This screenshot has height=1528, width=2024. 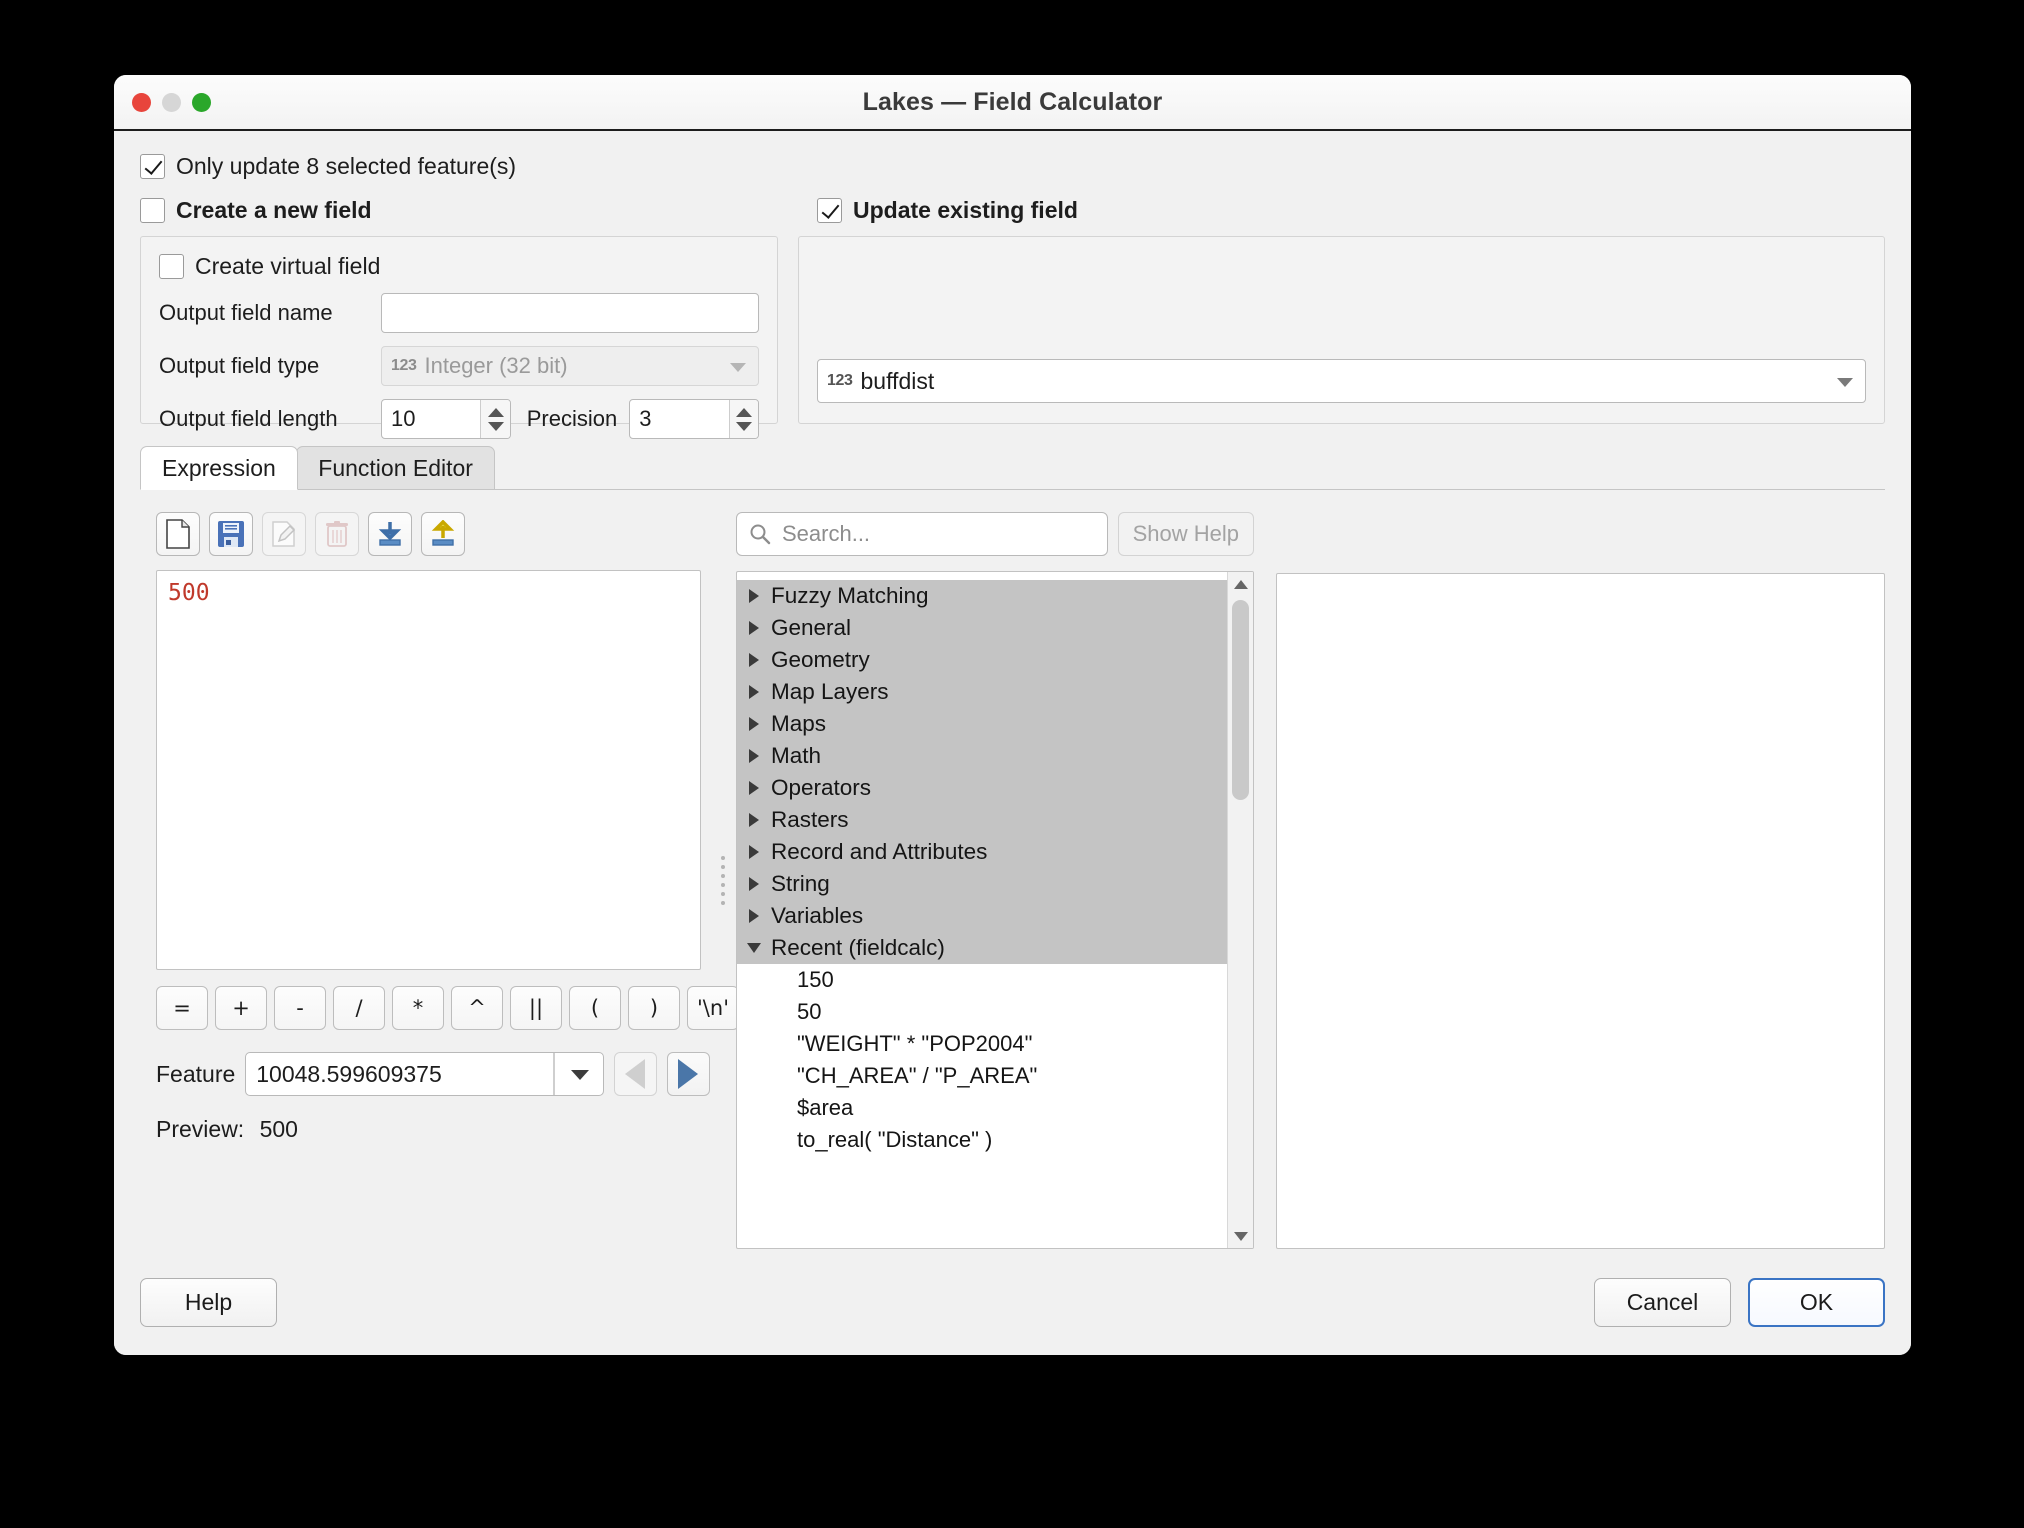 What do you see at coordinates (982, 1012) in the screenshot?
I see `tree-item-recent-50: 50` at bounding box center [982, 1012].